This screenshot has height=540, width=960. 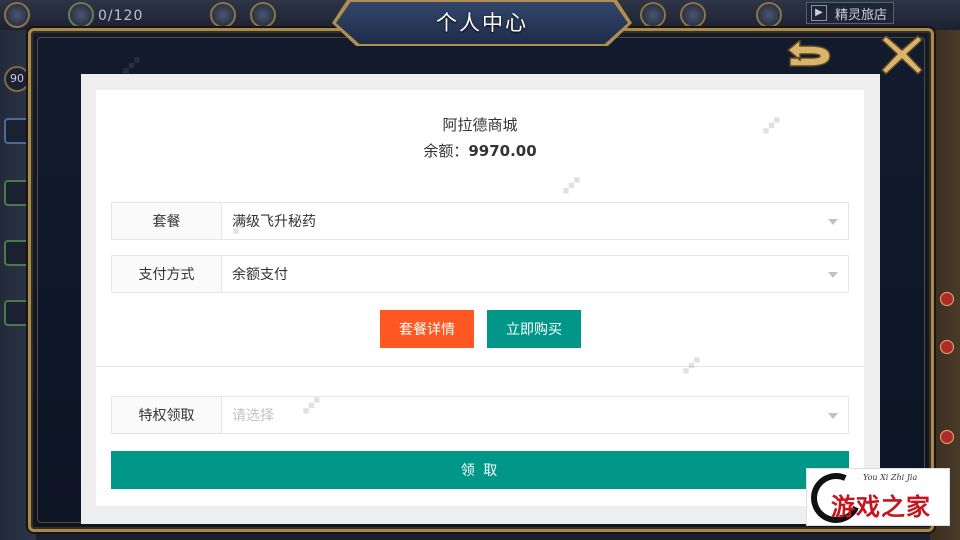 I want to click on site-logo: You Xi Zhi Jia 游戏之家, so click(x=876, y=498).